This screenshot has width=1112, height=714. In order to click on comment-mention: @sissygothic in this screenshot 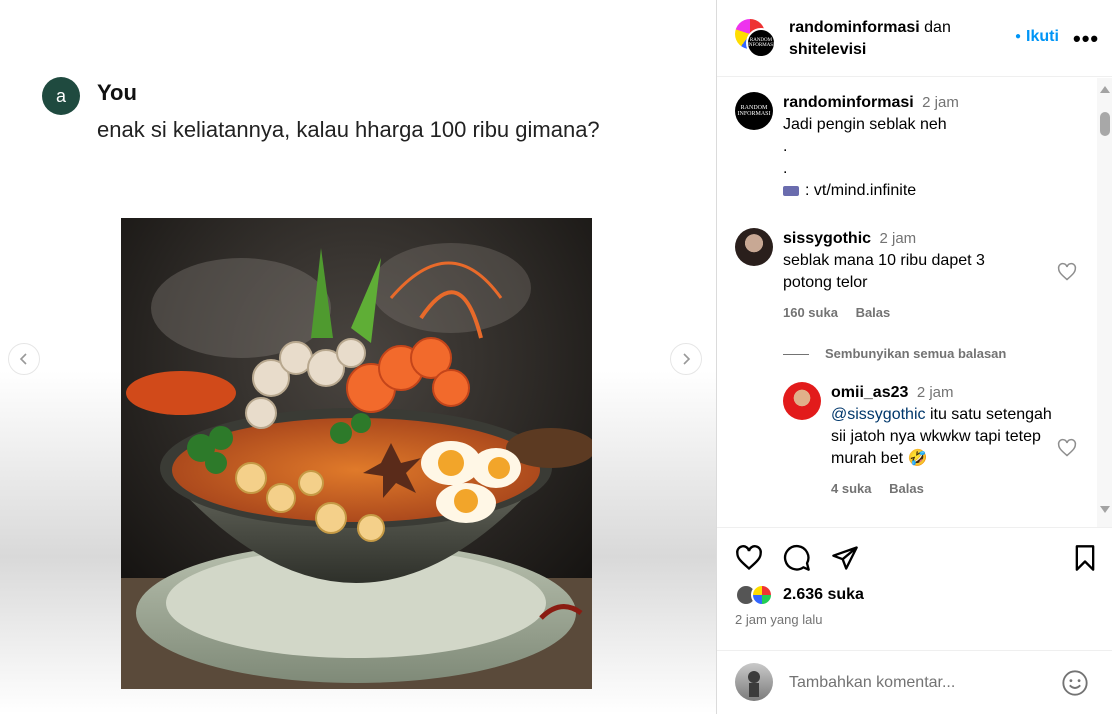, I will do `click(878, 414)`.